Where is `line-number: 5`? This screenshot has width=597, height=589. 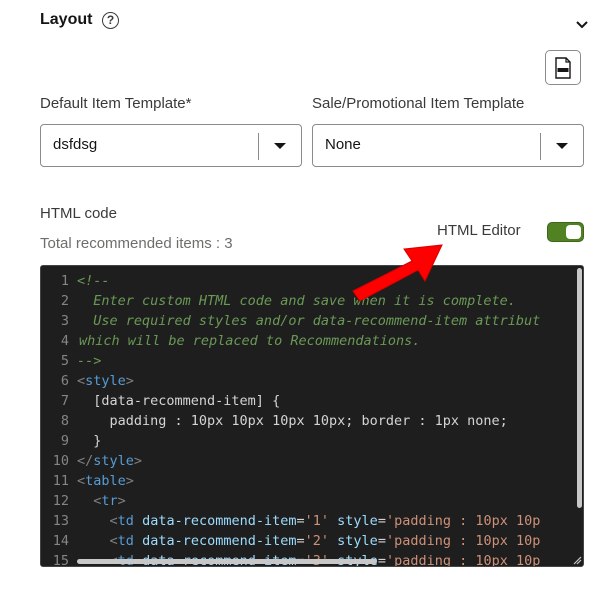 line-number: 5 is located at coordinates (64, 361).